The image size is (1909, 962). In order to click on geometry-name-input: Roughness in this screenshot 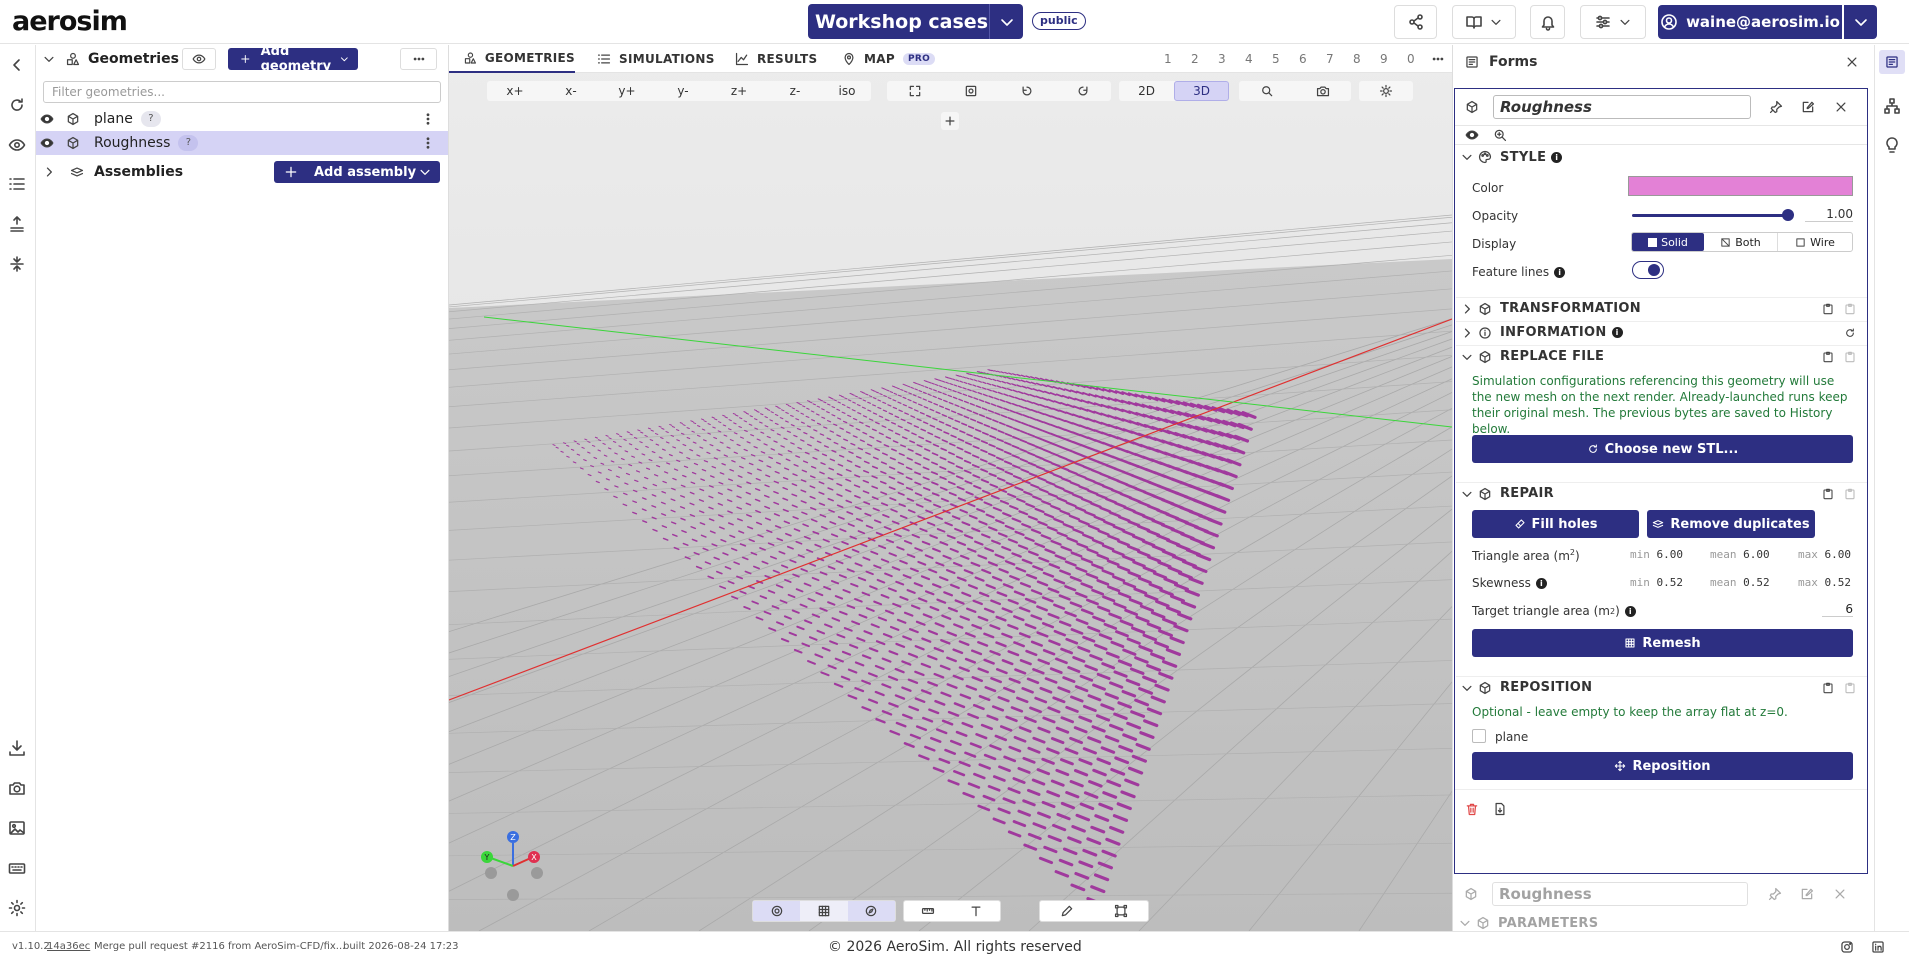, I will do `click(1622, 107)`.